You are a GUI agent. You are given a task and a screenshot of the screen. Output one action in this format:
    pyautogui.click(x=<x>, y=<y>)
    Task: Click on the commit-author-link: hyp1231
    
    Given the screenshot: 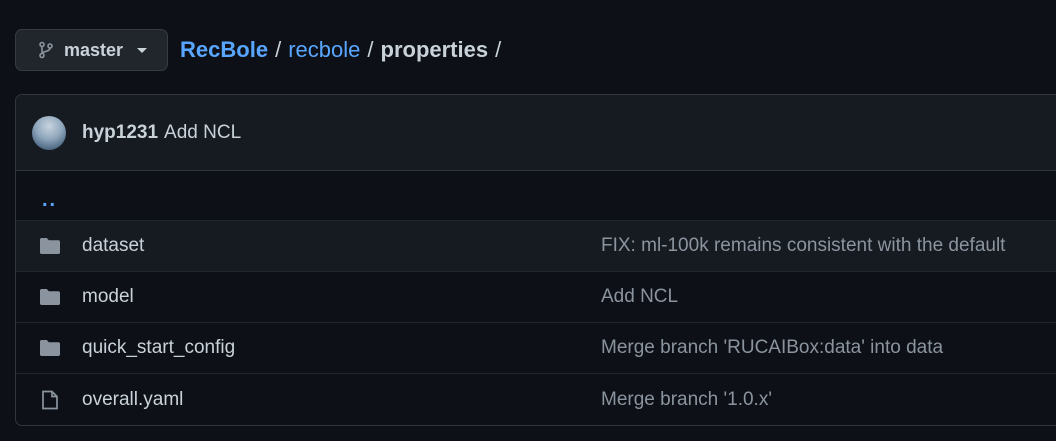 What is the action you would take?
    pyautogui.click(x=120, y=133)
    